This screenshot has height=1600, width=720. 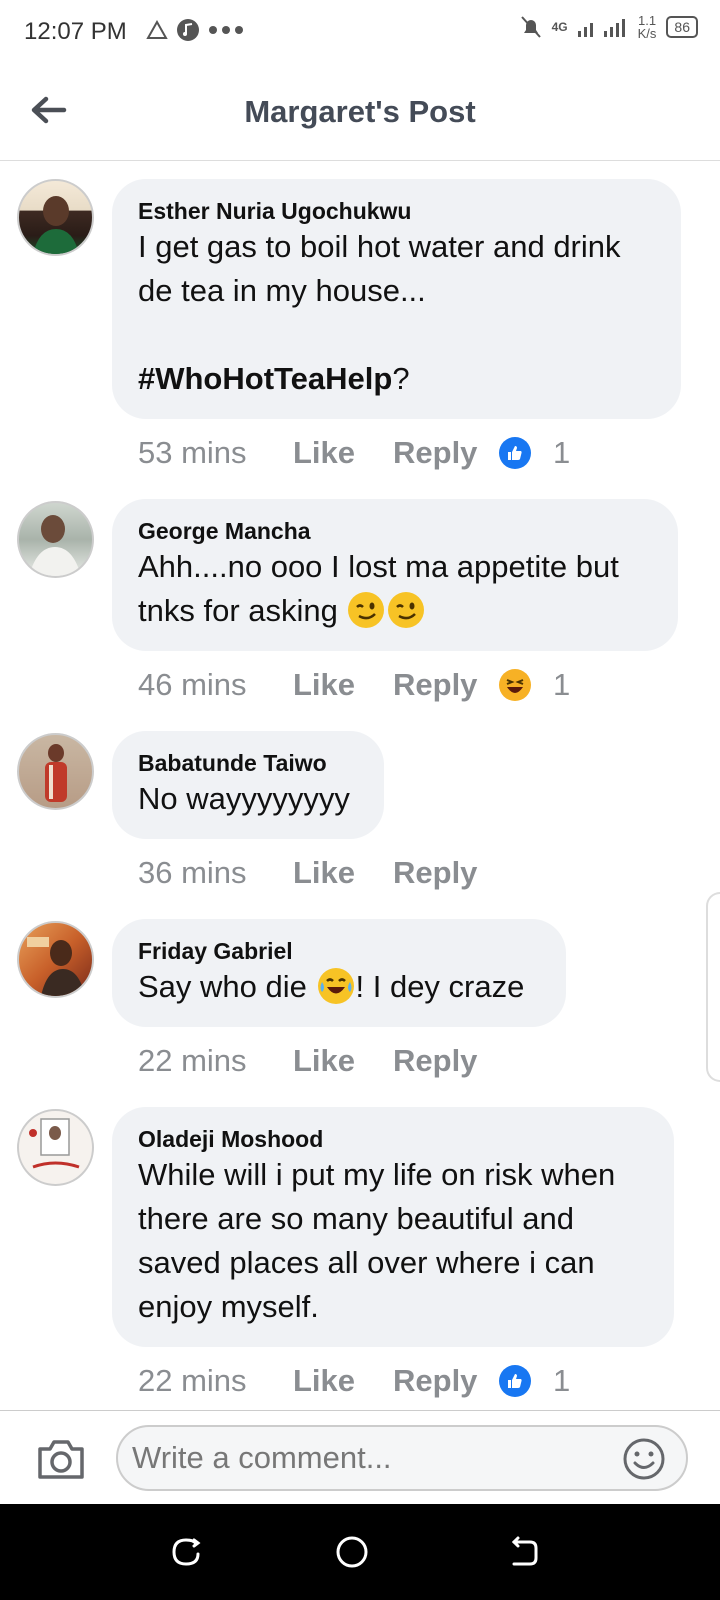 What do you see at coordinates (248, 763) in the screenshot?
I see `comment-author: Babatunde Taiwo` at bounding box center [248, 763].